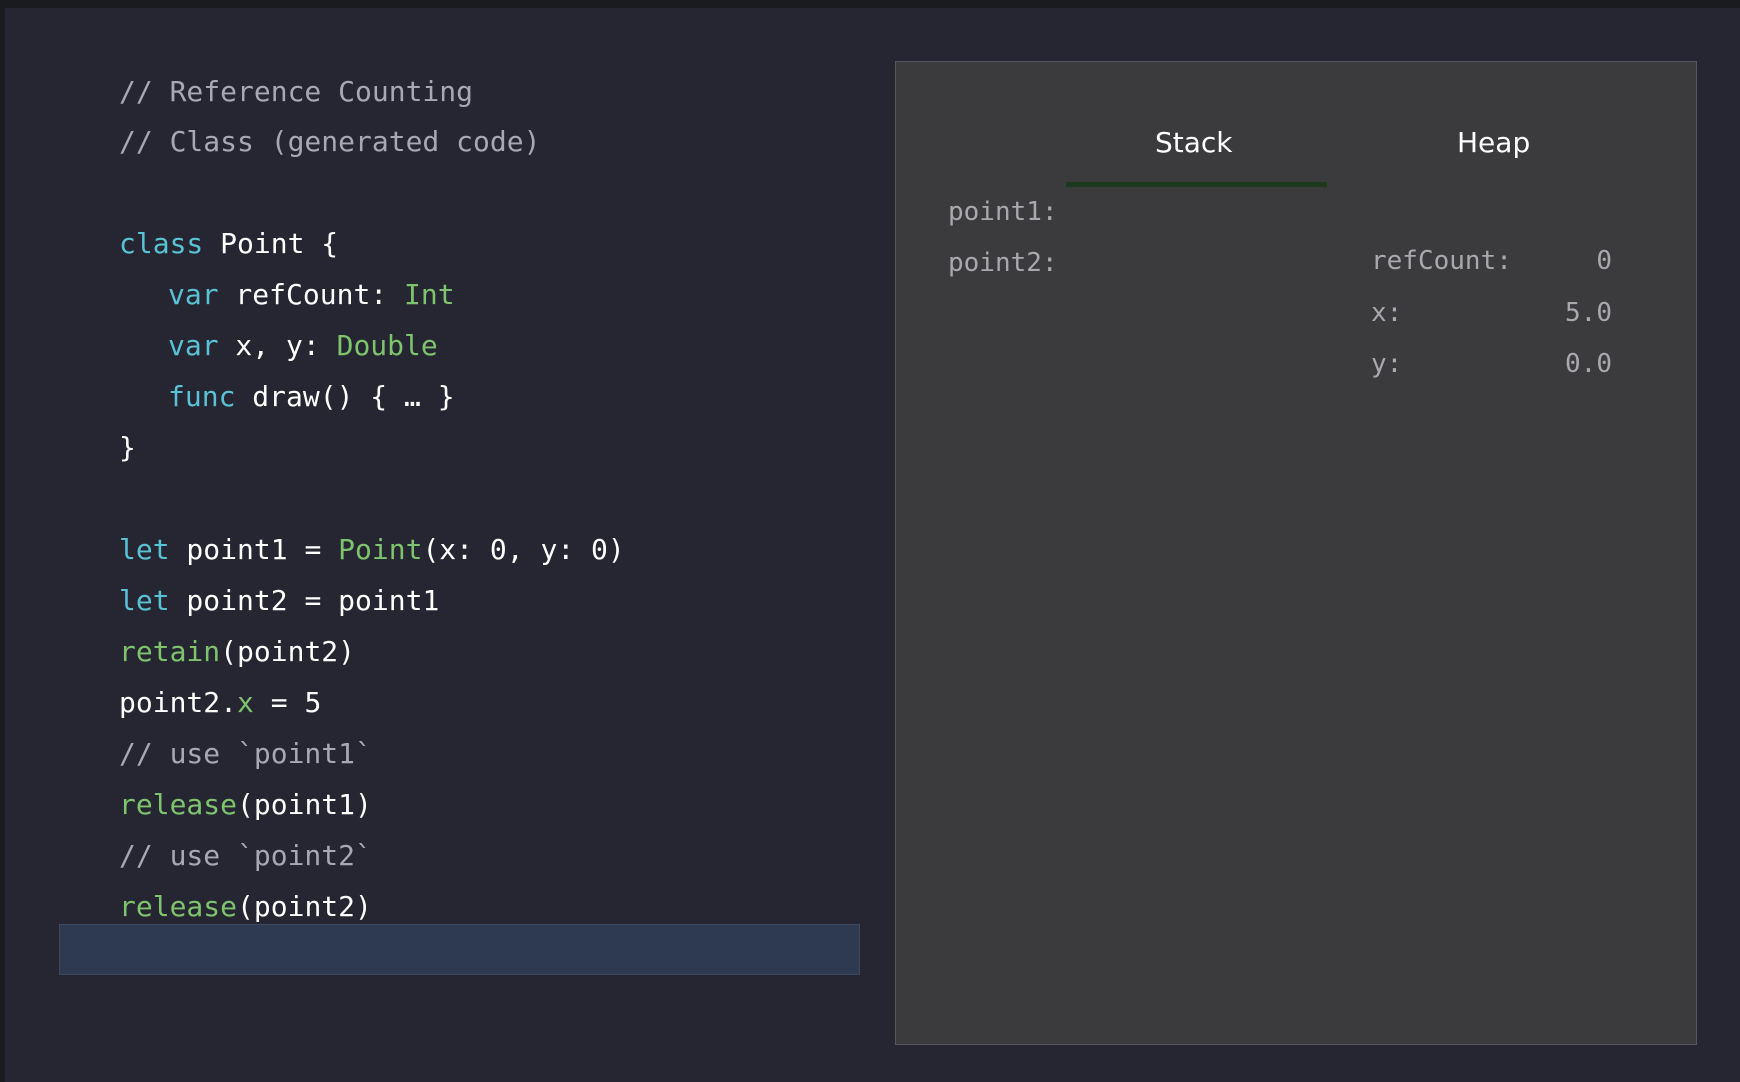  I want to click on code-comment-use-point1: // use `point1`, so click(245, 753).